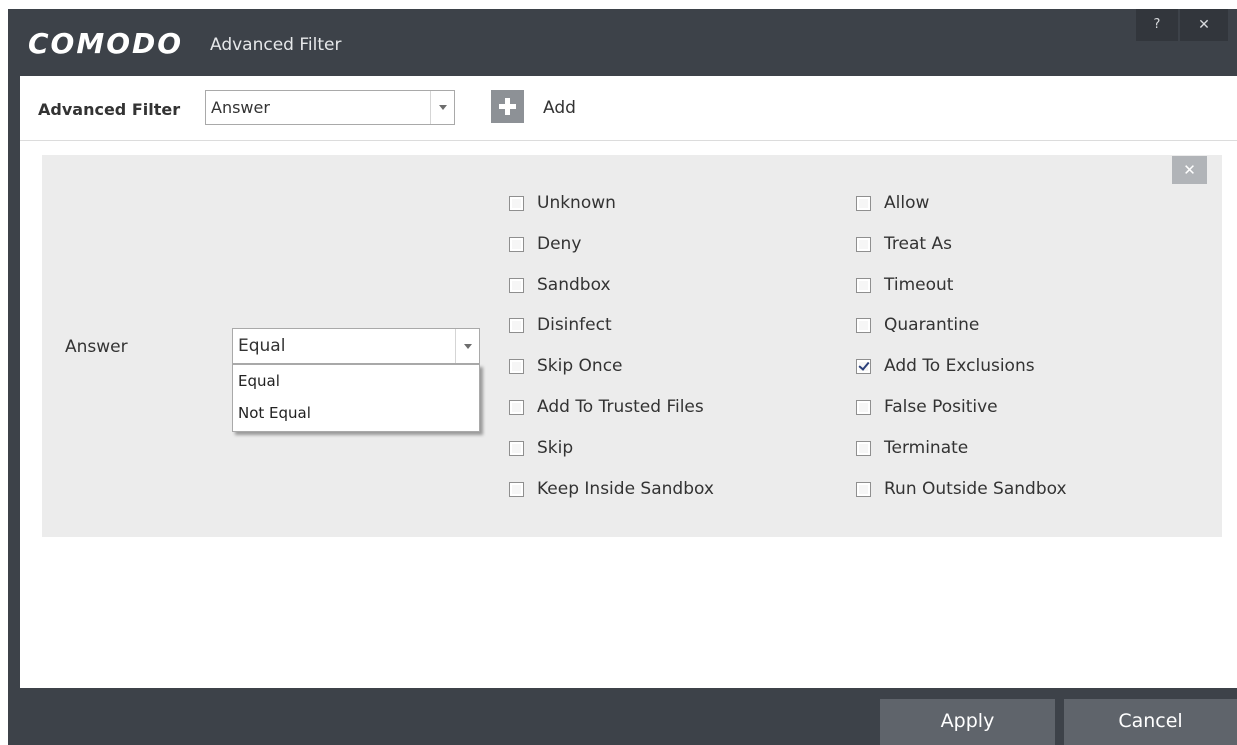 Image resolution: width=1237 pixels, height=745 pixels. Describe the element at coordinates (559, 108) in the screenshot. I see `add-filter-label: Add` at that location.